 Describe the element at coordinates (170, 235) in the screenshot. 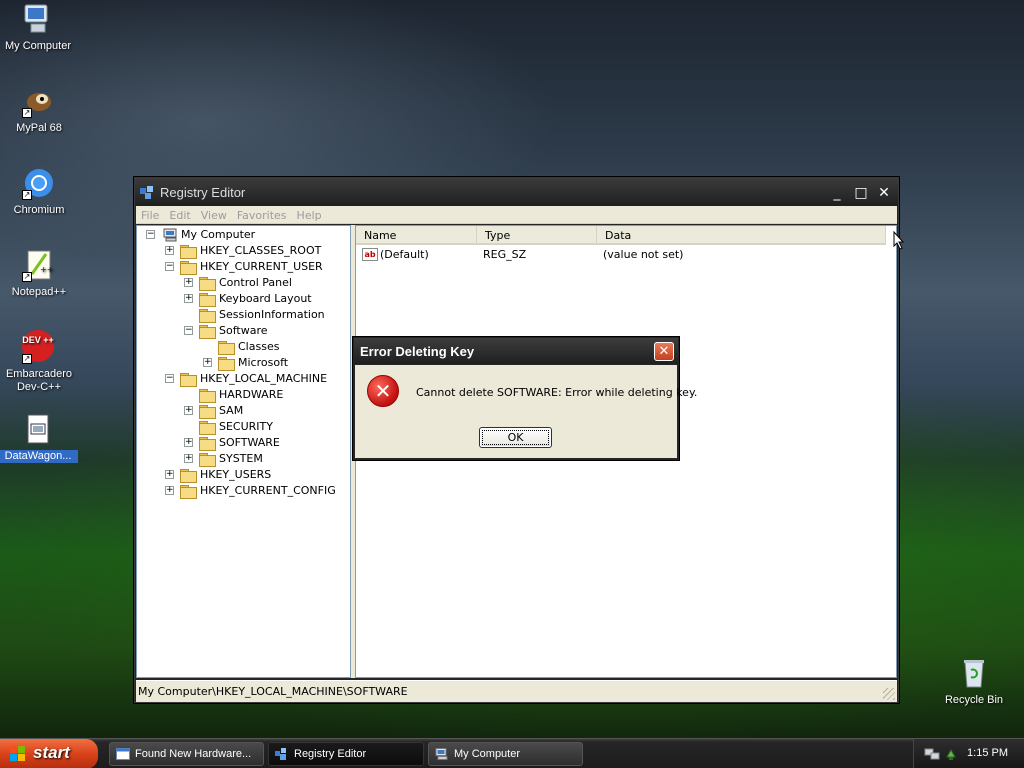

I see `computer-icon` at that location.